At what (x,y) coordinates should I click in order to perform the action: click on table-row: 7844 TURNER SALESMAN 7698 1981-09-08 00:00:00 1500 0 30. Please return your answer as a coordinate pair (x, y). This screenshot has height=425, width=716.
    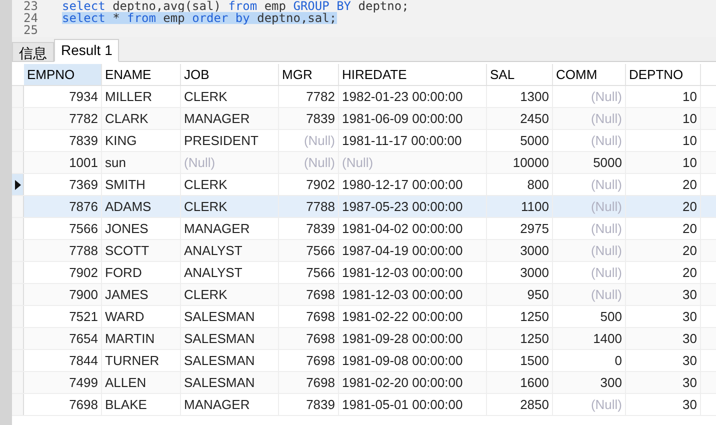
    Looking at the image, I should click on (364, 361).